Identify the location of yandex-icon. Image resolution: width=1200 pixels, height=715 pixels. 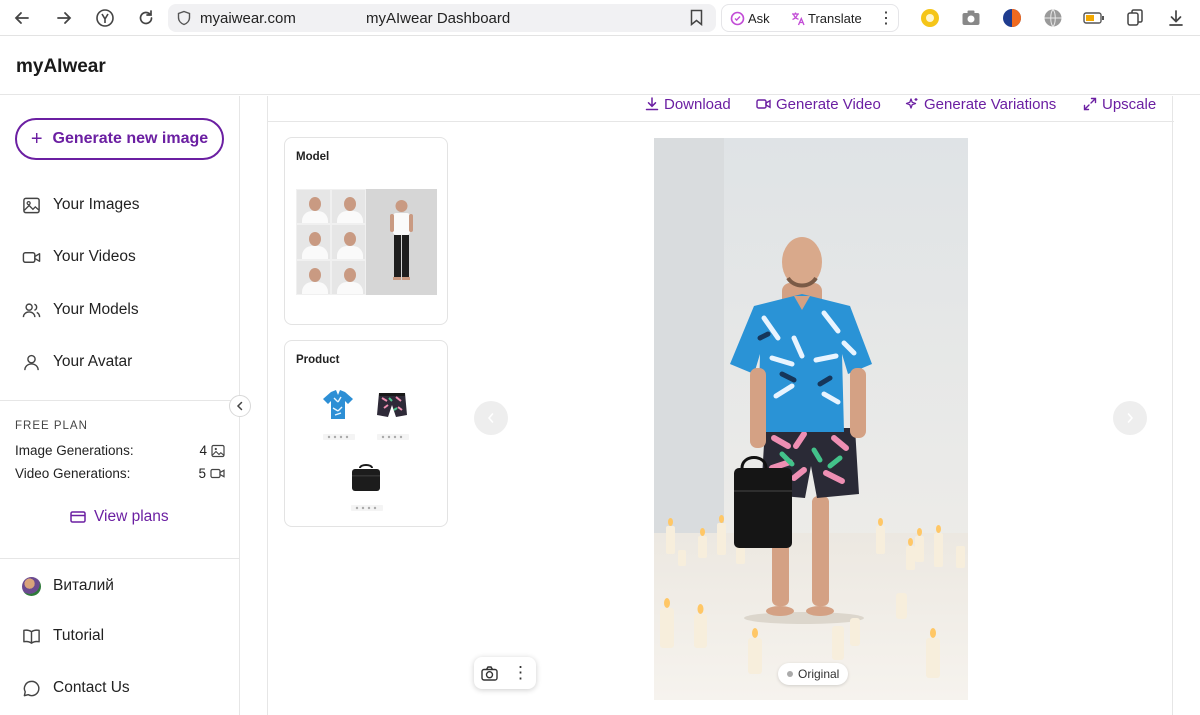
(105, 18).